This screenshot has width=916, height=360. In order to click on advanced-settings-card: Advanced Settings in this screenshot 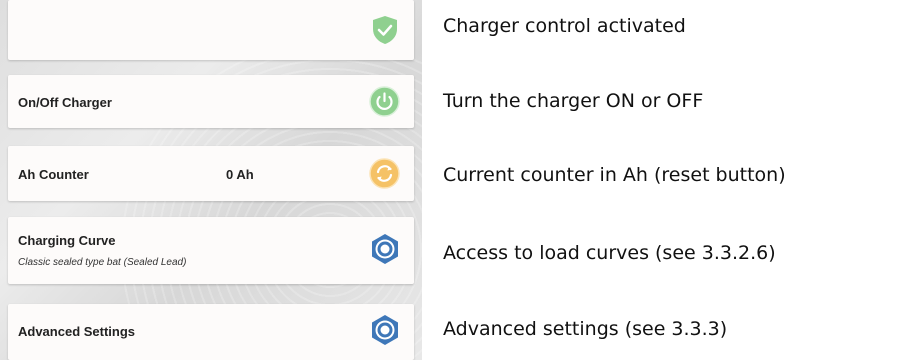, I will do `click(211, 332)`.